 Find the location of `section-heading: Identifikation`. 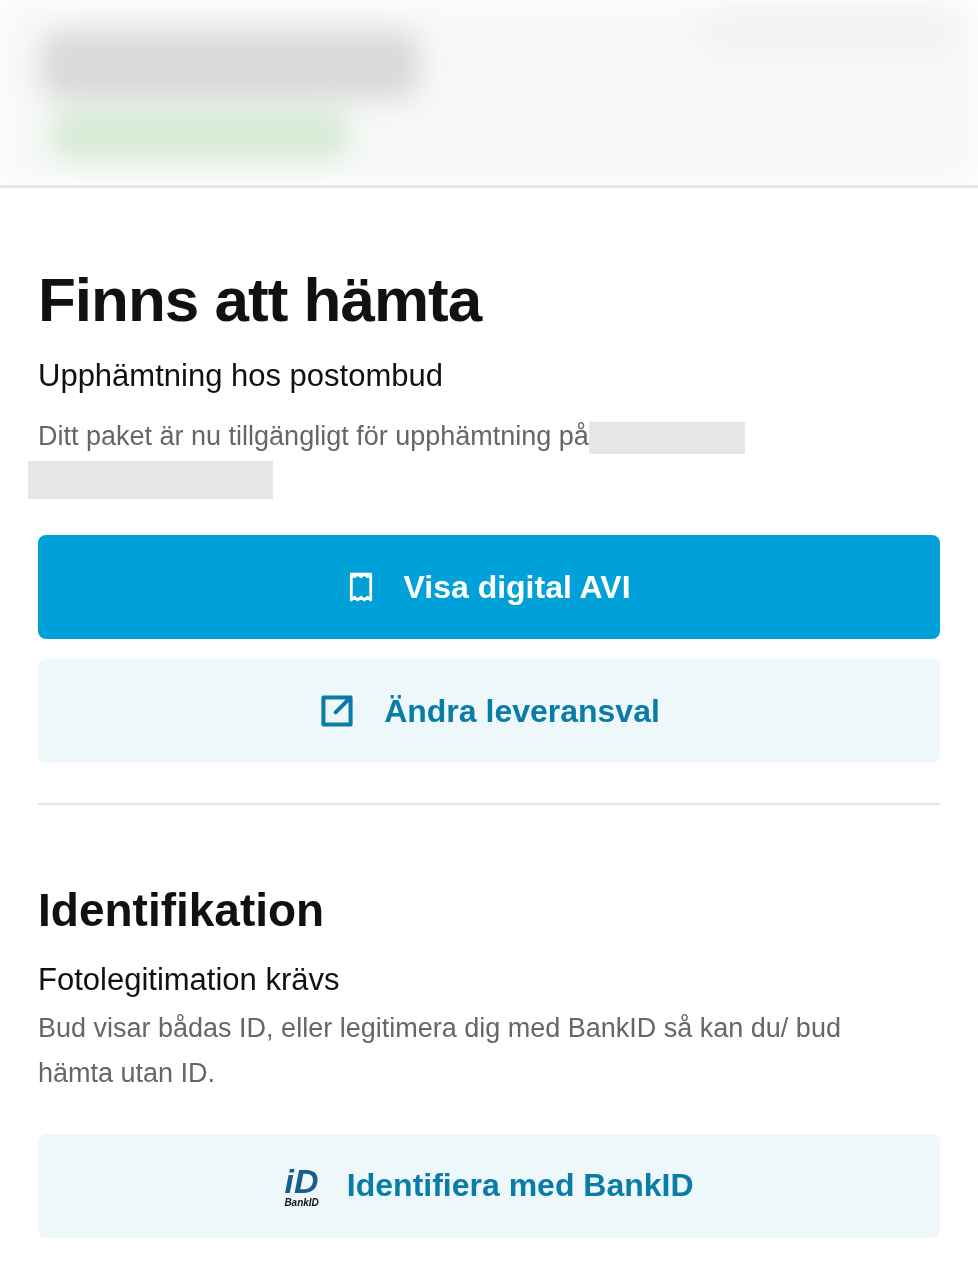

section-heading: Identifikation is located at coordinates (182, 910).